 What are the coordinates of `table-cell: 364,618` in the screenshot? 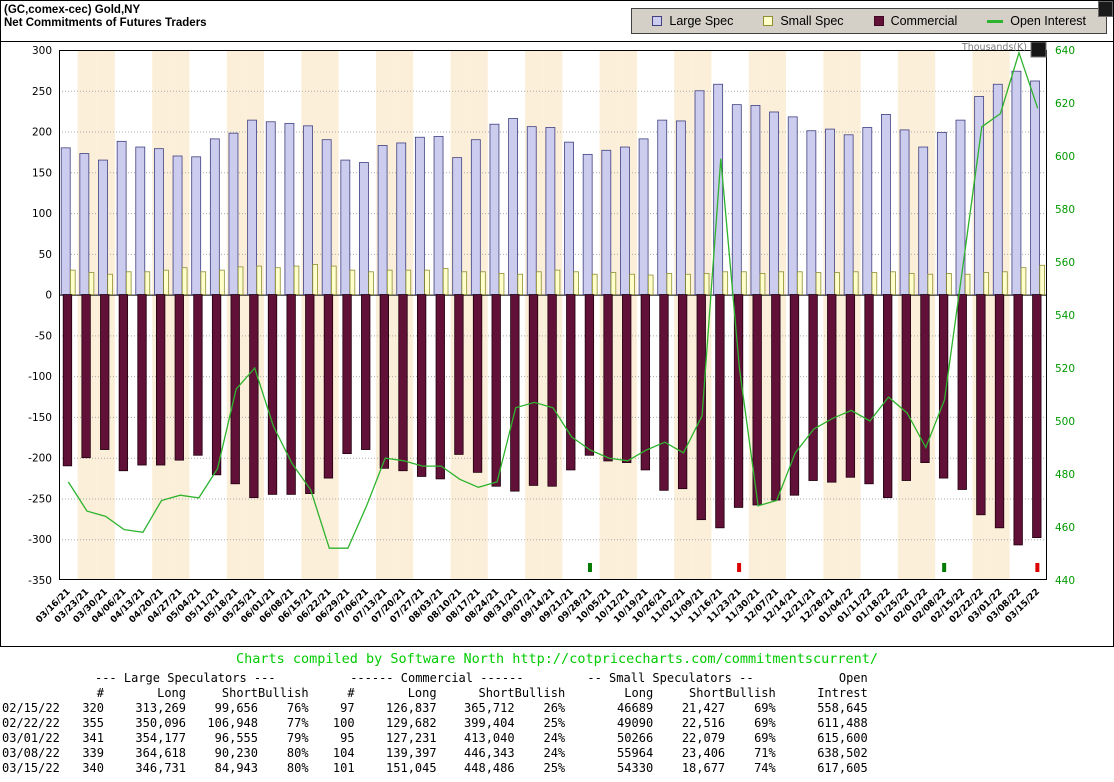 It's located at (160, 753).